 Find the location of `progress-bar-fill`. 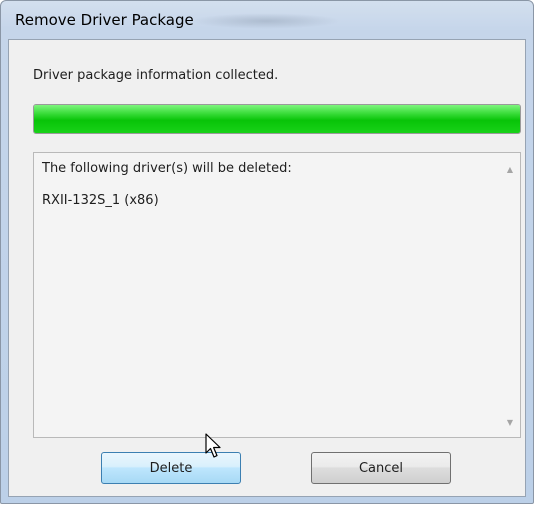

progress-bar-fill is located at coordinates (277, 119).